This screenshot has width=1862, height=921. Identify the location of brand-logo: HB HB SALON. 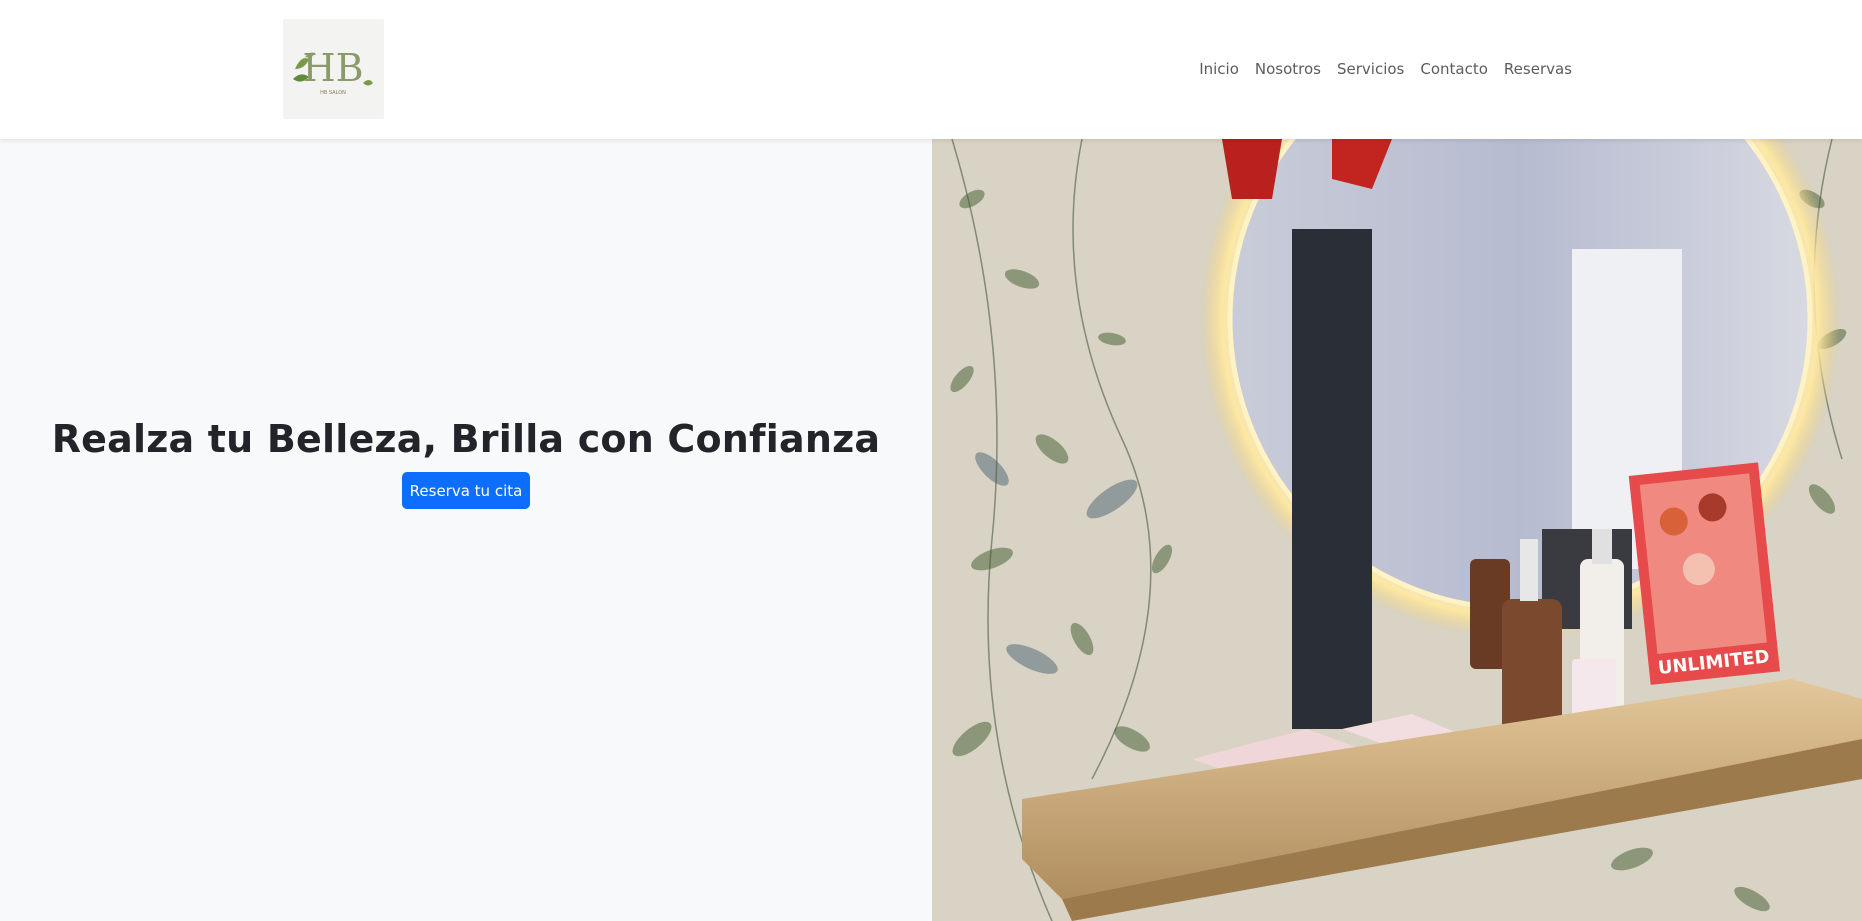
(333, 69).